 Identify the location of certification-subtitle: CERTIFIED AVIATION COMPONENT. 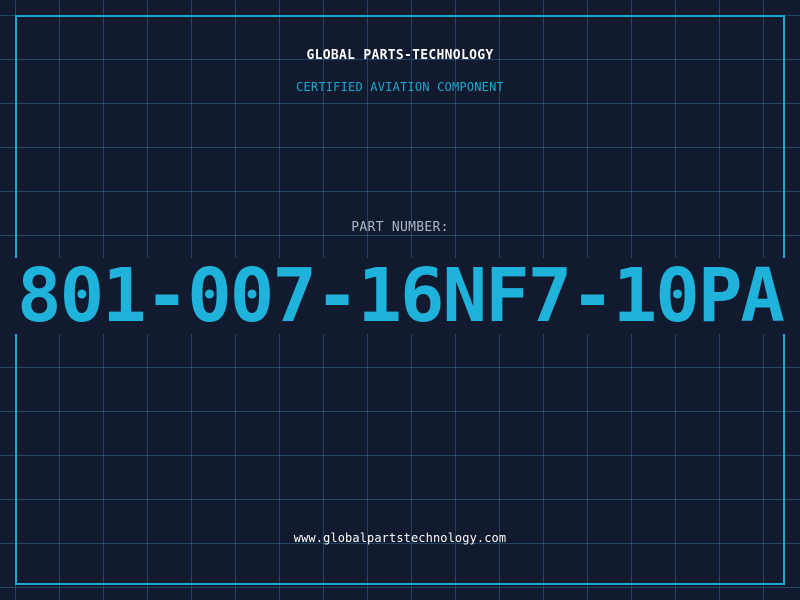
(400, 87).